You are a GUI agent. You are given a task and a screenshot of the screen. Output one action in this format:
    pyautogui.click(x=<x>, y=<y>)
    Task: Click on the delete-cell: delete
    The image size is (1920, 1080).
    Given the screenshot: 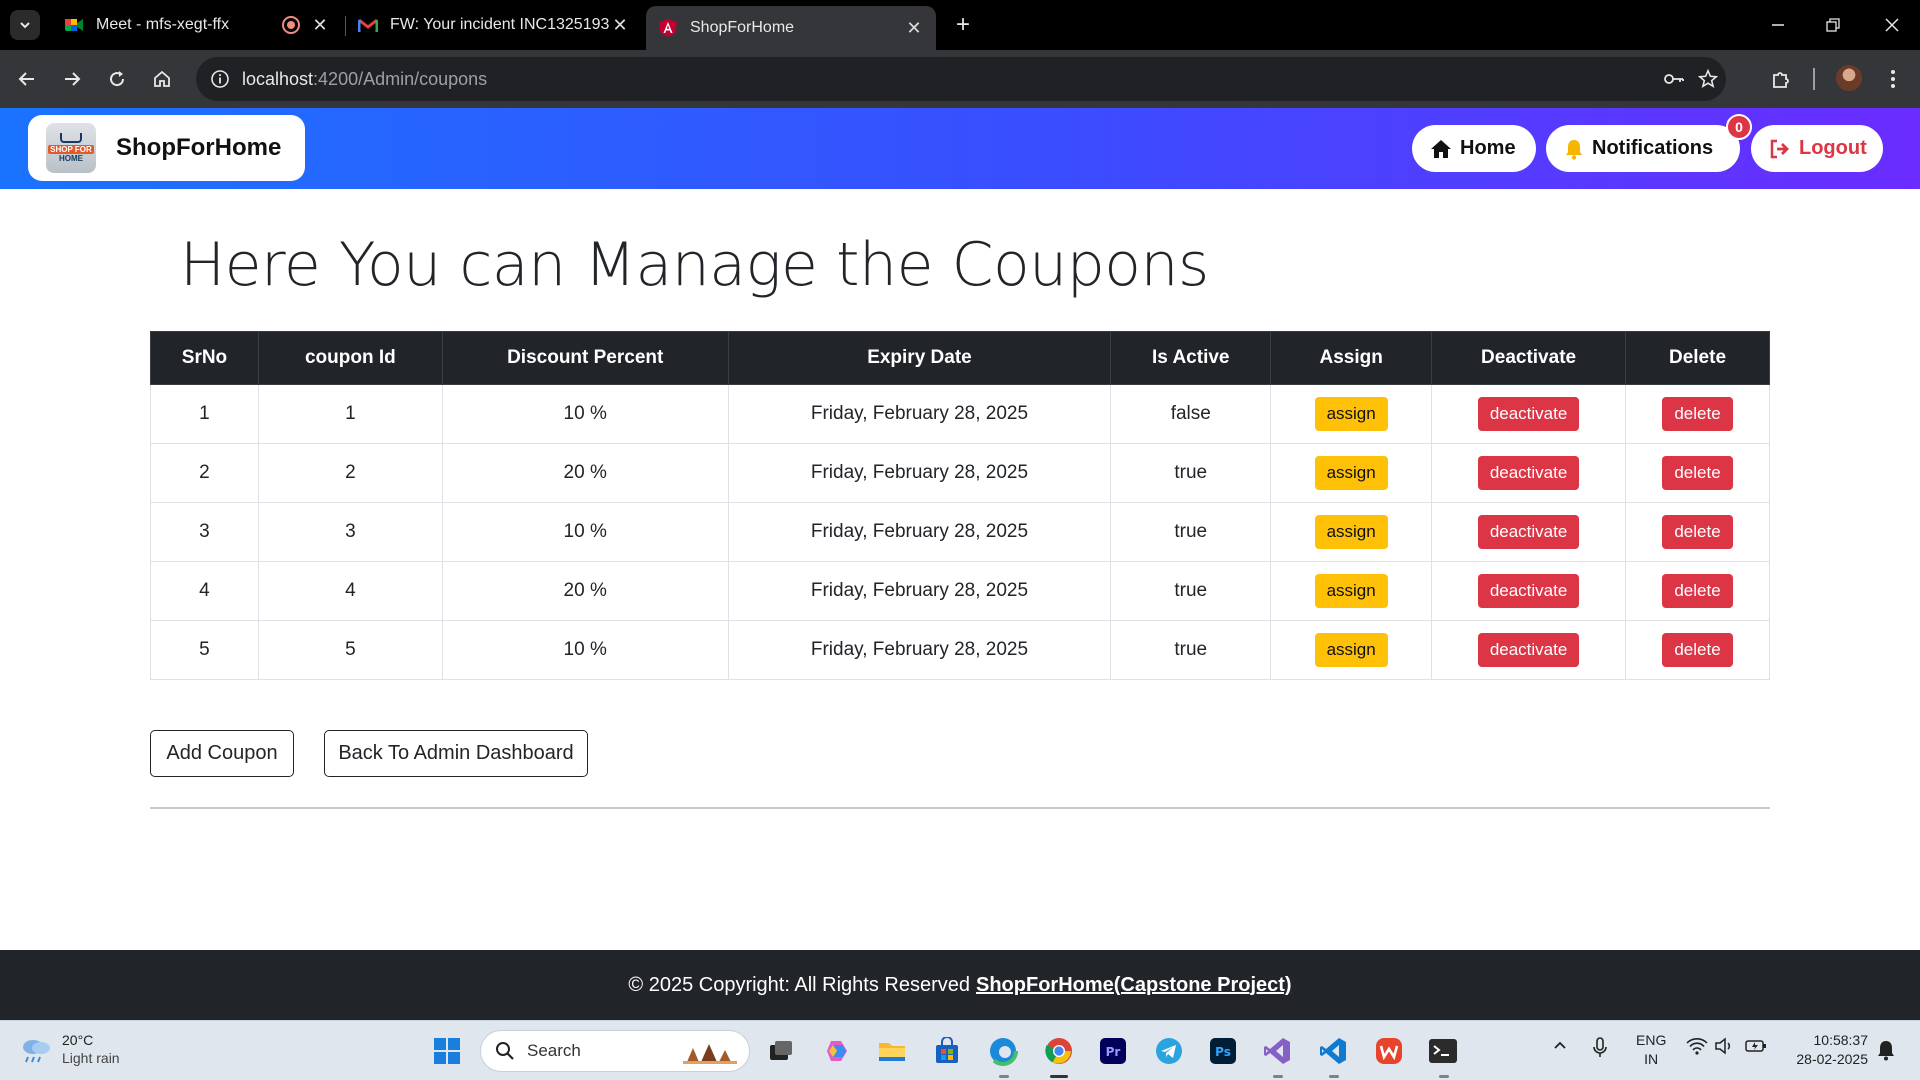 What is the action you would take?
    pyautogui.click(x=1697, y=532)
    